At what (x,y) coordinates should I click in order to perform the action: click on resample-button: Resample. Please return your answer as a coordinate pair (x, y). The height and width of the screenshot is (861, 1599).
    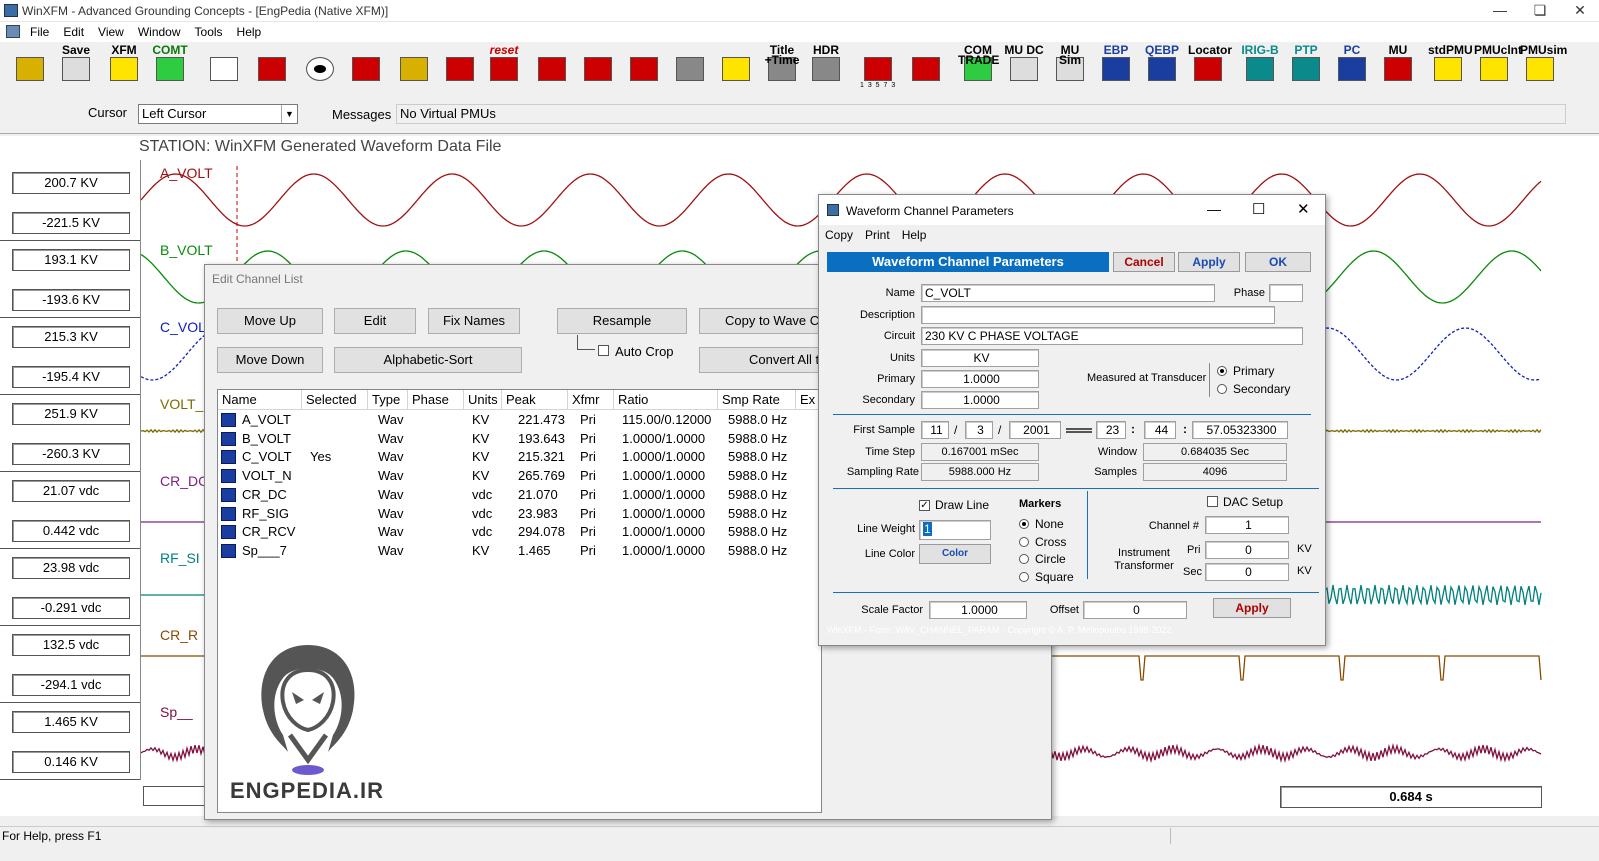
    Looking at the image, I should click on (622, 321).